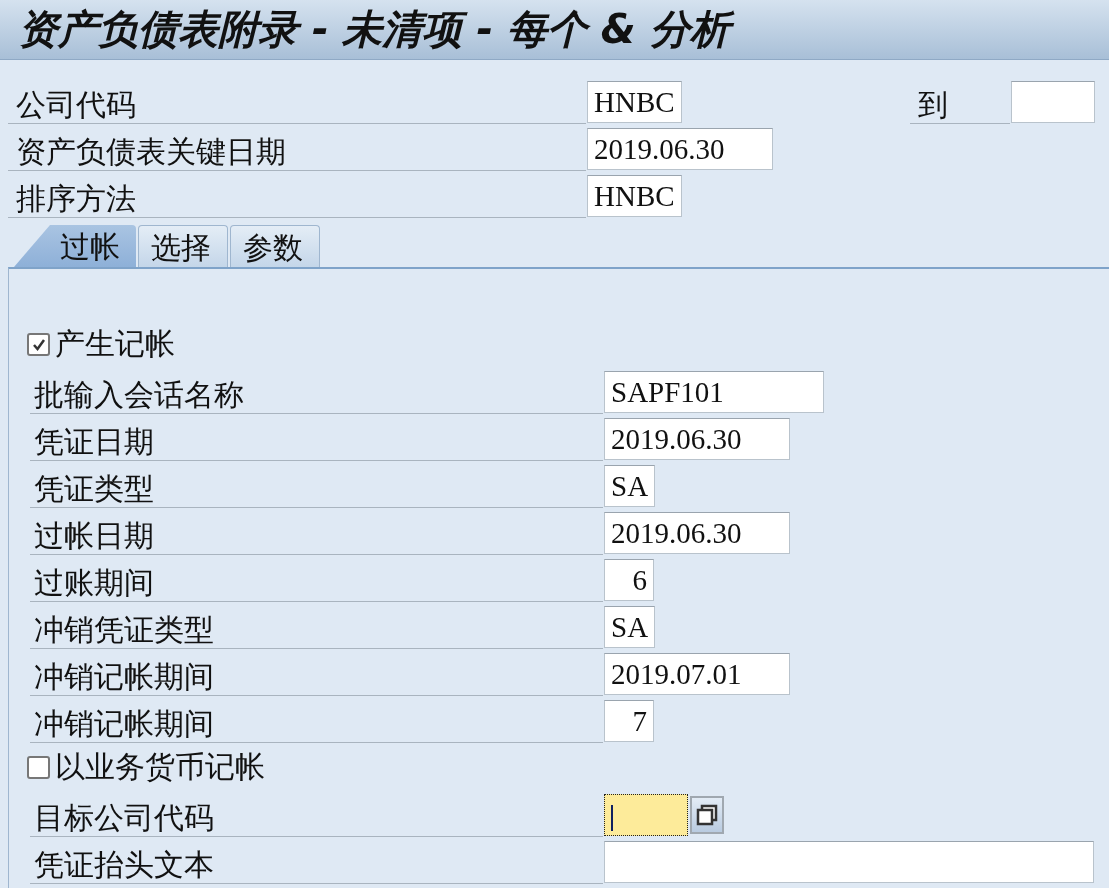 This screenshot has height=888, width=1109. Describe the element at coordinates (697, 673) in the screenshot. I see `input-field: 2019.07.01` at that location.